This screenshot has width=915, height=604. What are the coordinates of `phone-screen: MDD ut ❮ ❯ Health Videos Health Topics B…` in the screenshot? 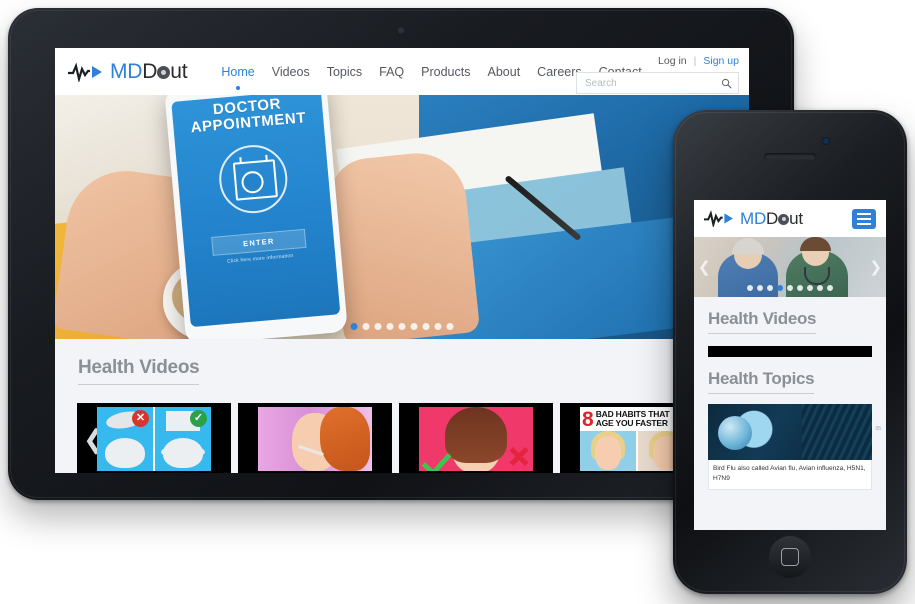 It's located at (790, 365).